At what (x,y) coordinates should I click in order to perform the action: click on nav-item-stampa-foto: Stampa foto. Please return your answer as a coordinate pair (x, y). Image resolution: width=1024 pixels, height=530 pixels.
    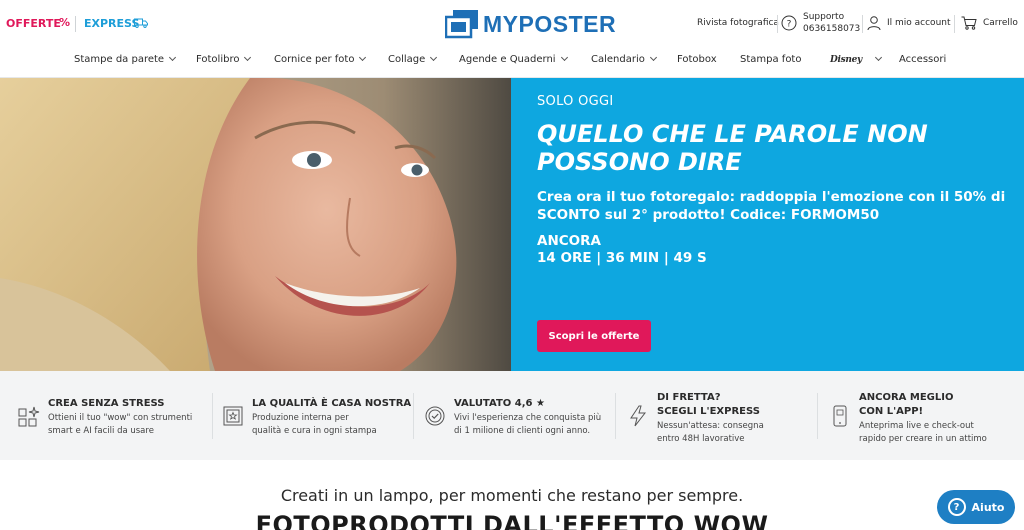
    Looking at the image, I should click on (770, 59).